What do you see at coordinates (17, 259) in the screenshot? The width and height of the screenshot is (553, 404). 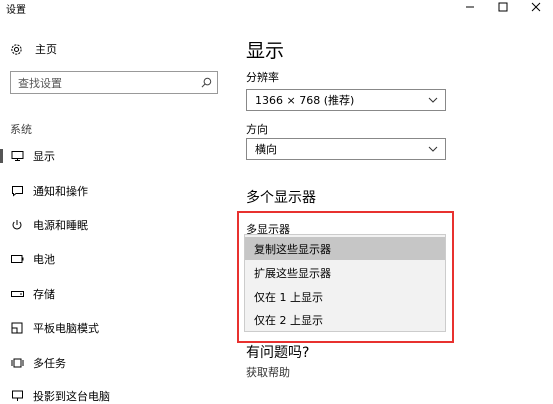 I see `battery-icon` at bounding box center [17, 259].